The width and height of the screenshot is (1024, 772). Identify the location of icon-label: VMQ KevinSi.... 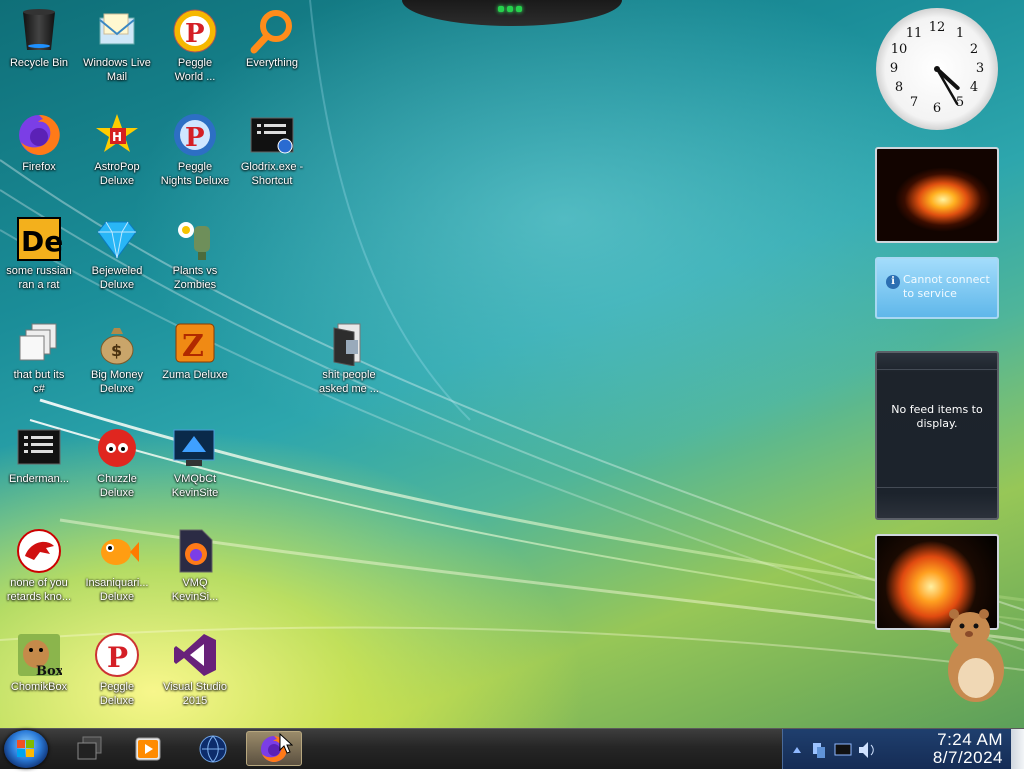
(195, 590).